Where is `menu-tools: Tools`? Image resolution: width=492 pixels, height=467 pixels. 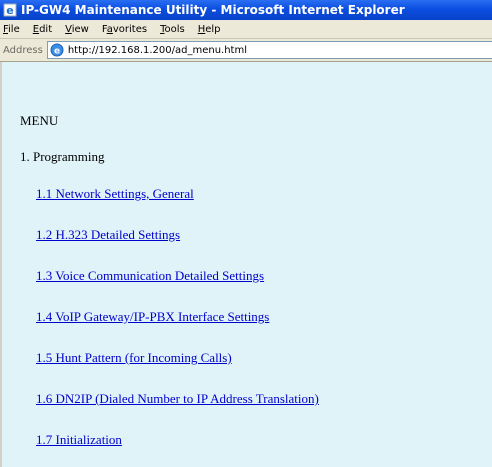
menu-tools: Tools is located at coordinates (172, 29).